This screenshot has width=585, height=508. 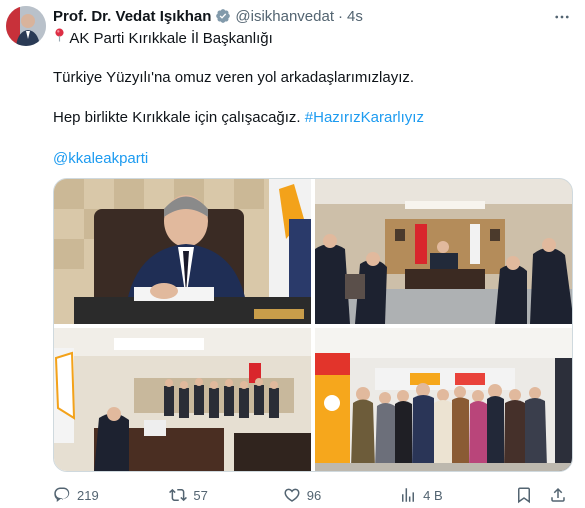 I want to click on more-icon, so click(x=562, y=19).